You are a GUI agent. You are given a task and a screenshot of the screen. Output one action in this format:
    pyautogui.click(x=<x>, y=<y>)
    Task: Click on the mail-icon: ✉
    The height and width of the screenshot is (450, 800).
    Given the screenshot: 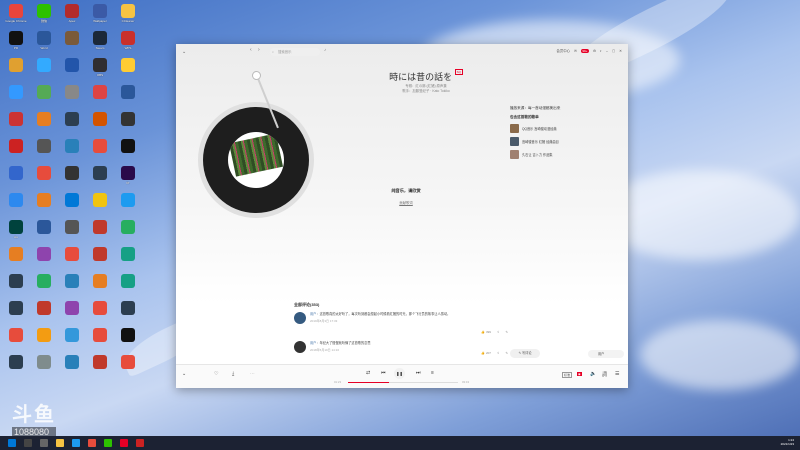 What is the action you would take?
    pyautogui.click(x=575, y=51)
    